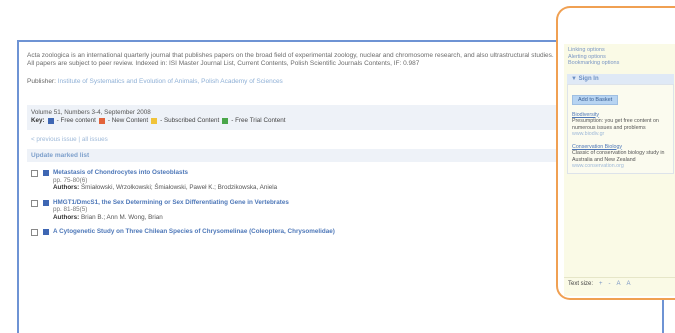 This screenshot has height=333, width=675. Describe the element at coordinates (54, 139) in the screenshot. I see `previous-issue-link: < previous issue` at that location.